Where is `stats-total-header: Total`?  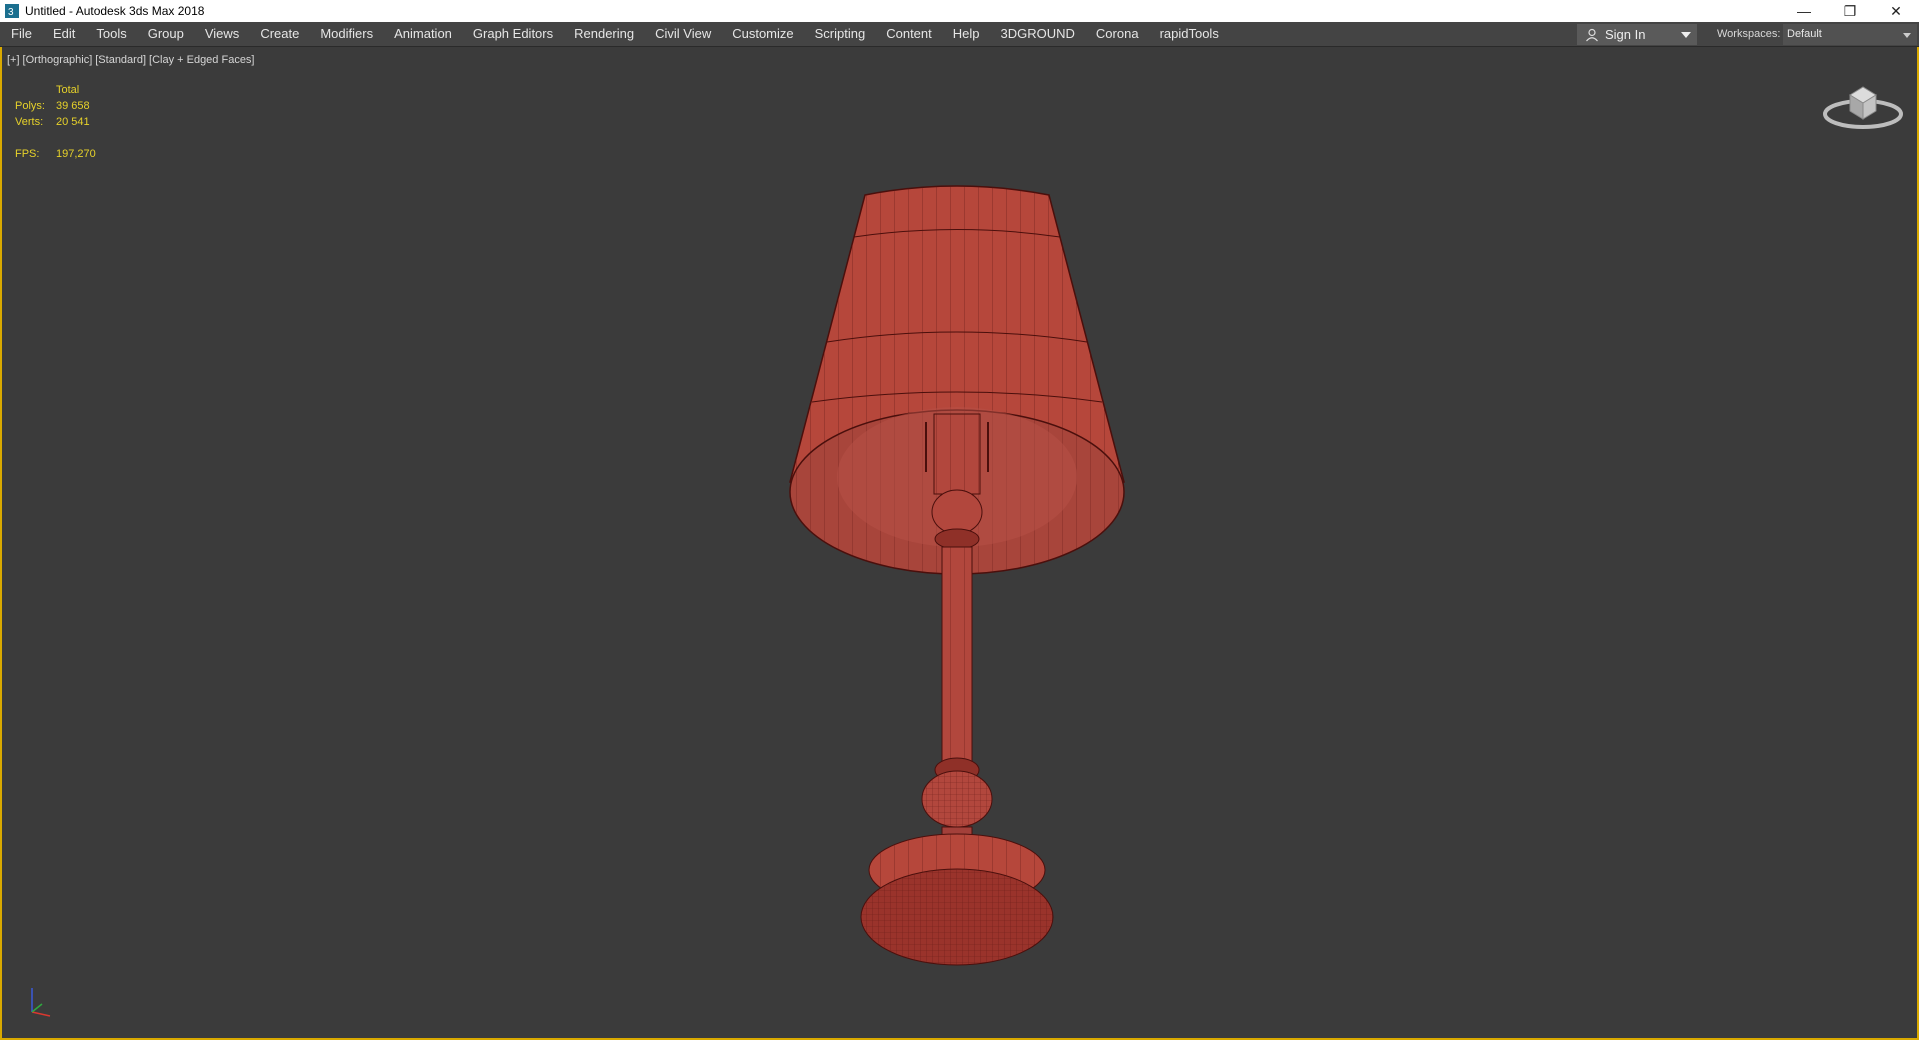 stats-total-header: Total is located at coordinates (68, 90).